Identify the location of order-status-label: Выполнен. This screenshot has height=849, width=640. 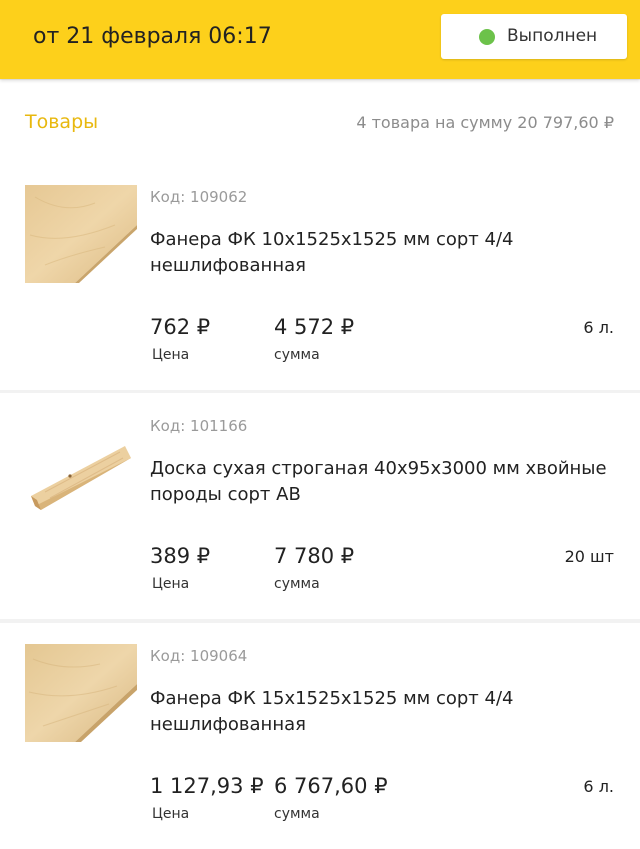
(552, 36).